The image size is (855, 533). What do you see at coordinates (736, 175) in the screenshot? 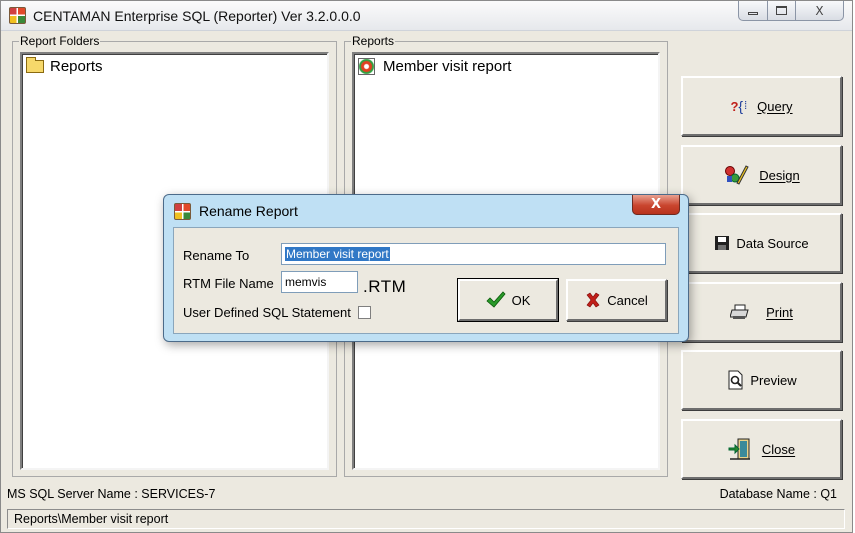
I see `design-icon` at bounding box center [736, 175].